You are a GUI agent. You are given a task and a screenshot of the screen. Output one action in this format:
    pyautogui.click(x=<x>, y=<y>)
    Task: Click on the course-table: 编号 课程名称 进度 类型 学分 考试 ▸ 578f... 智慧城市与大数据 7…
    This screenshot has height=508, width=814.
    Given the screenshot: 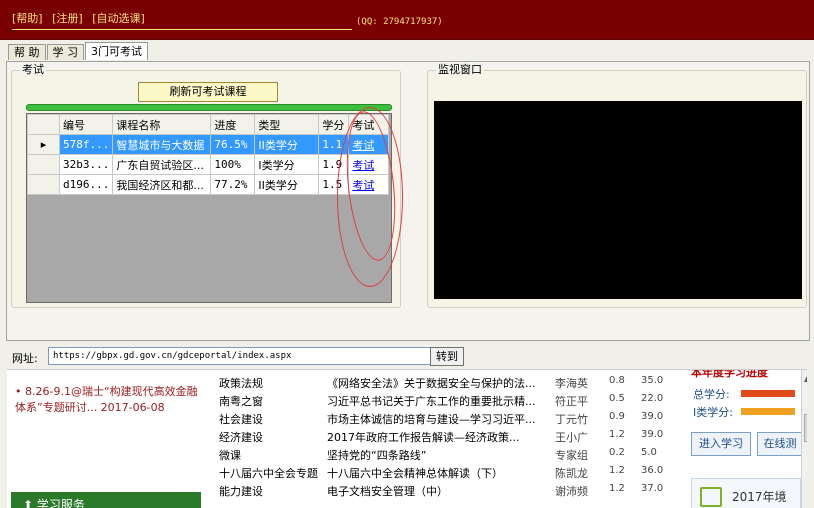 What is the action you would take?
    pyautogui.click(x=208, y=154)
    